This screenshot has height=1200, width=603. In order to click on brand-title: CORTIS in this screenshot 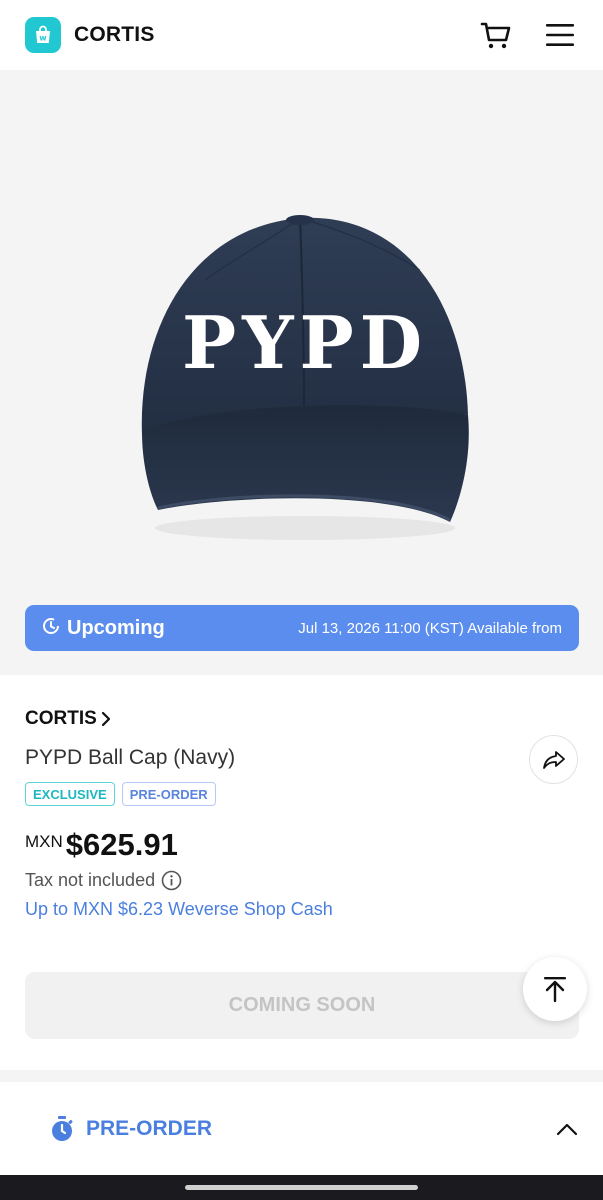, I will do `click(114, 35)`.